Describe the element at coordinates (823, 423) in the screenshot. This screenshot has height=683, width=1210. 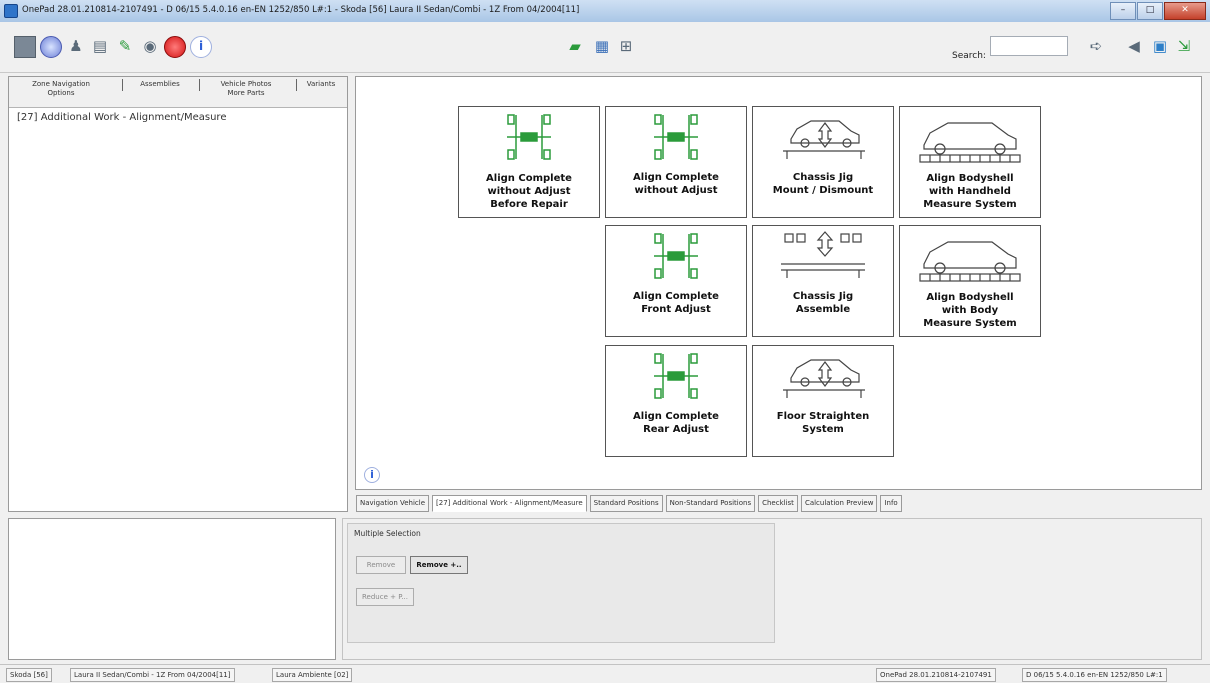
I see `card-label: Floor Straighten System` at that location.